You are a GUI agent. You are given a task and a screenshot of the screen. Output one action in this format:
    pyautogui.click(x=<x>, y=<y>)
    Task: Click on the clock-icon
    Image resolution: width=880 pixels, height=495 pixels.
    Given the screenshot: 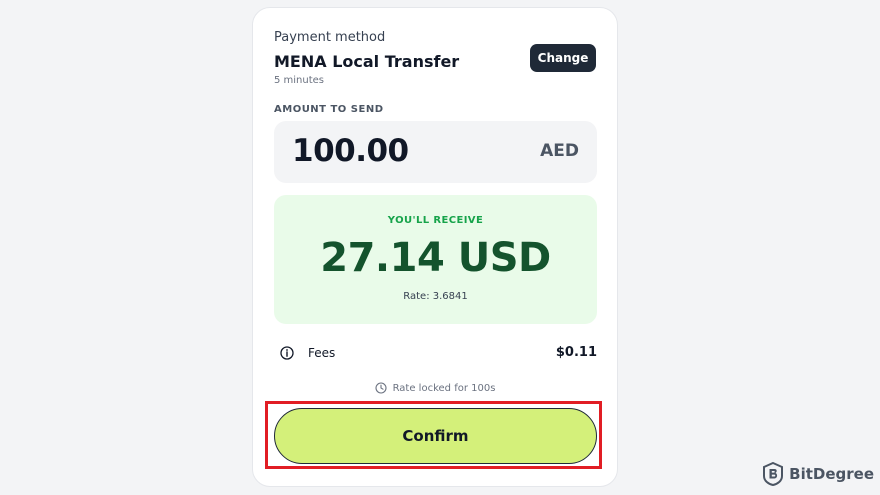 What is the action you would take?
    pyautogui.click(x=381, y=388)
    